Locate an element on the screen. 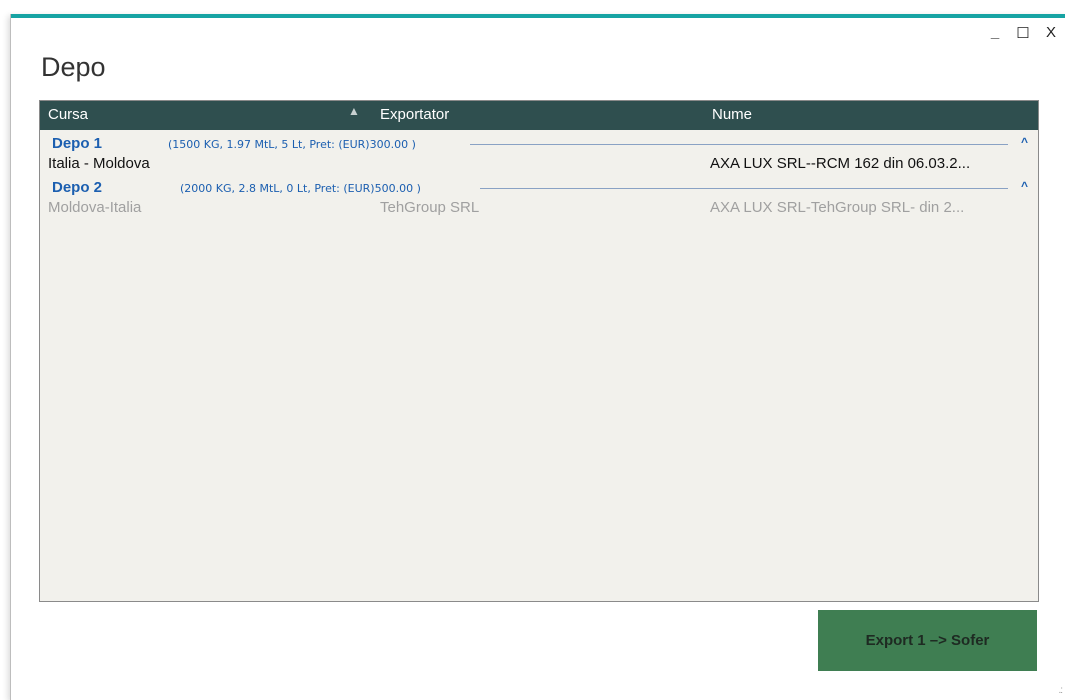  window-accent-bar is located at coordinates (538, 16).